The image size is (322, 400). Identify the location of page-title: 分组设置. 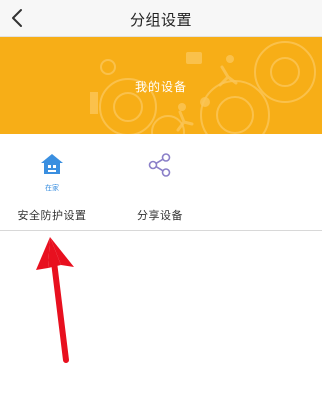
(160, 20).